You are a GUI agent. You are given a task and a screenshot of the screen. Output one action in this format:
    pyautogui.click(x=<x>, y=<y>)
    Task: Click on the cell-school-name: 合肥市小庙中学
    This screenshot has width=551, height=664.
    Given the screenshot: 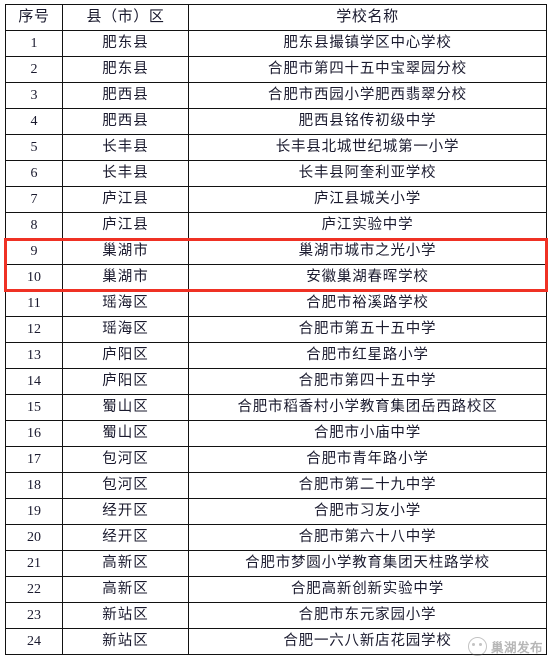 What is the action you would take?
    pyautogui.click(x=367, y=433)
    